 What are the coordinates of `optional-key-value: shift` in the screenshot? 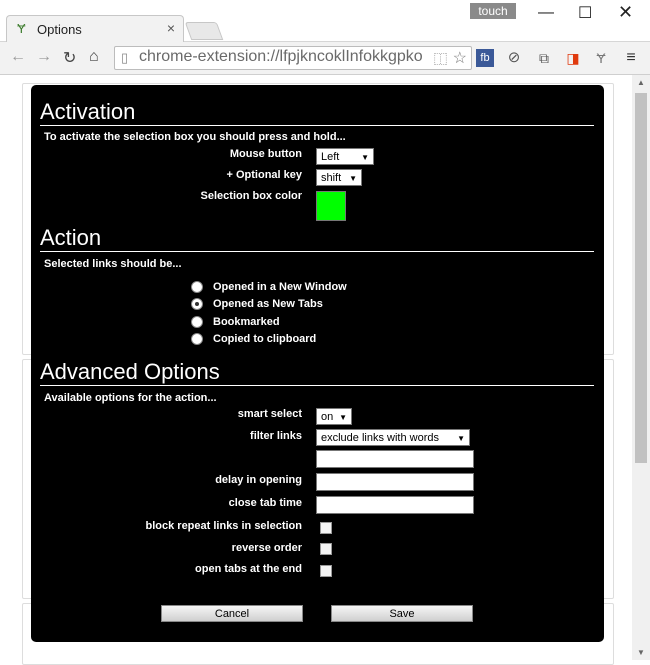 It's located at (331, 178).